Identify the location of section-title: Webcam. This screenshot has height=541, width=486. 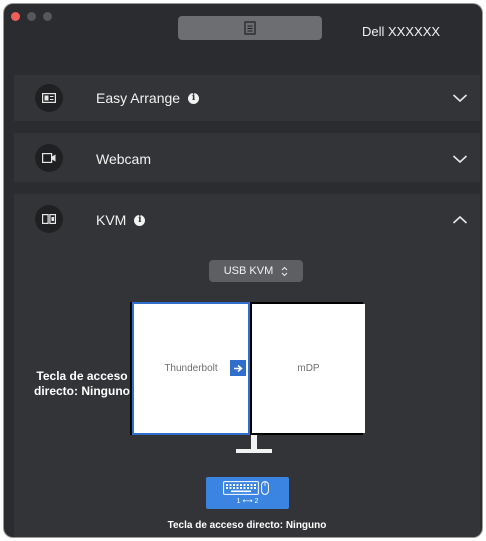
(123, 159).